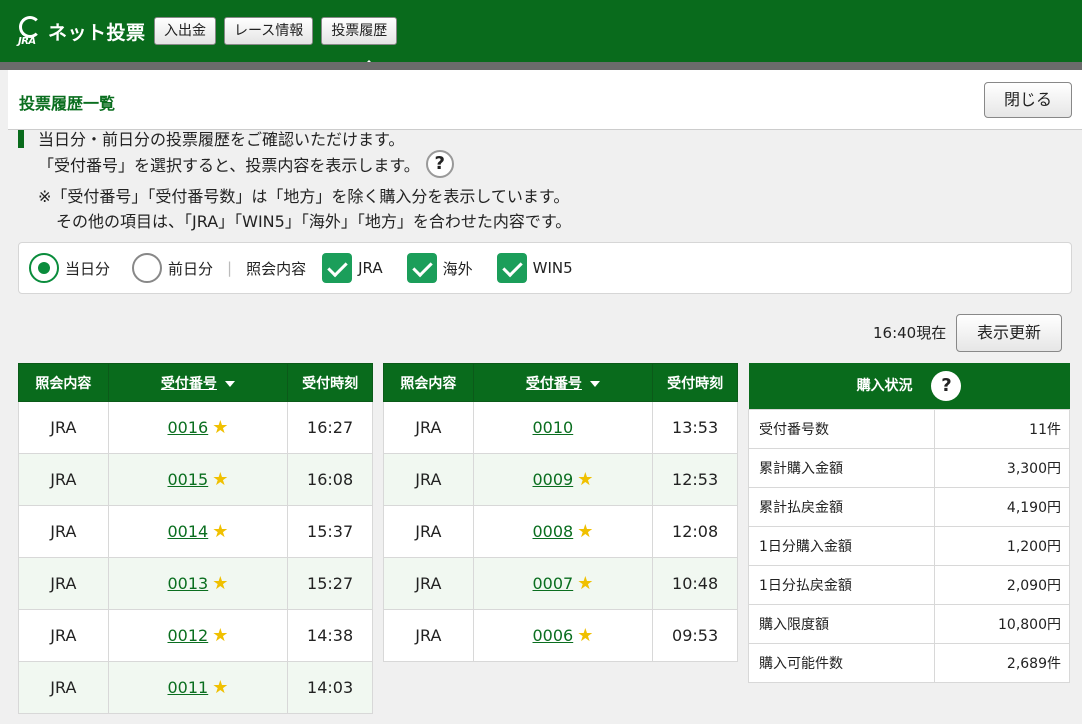  What do you see at coordinates (221, 139) in the screenshot?
I see `info-line-1: 当日分・前日分の投票履歴をご確認いただけます。` at bounding box center [221, 139].